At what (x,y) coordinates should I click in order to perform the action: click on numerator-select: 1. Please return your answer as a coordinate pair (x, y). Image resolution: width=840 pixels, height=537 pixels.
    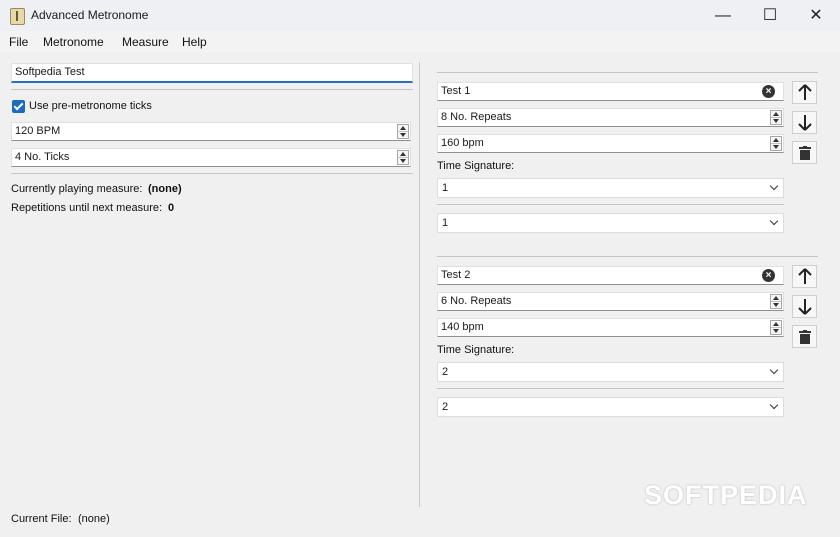
    Looking at the image, I should click on (610, 188).